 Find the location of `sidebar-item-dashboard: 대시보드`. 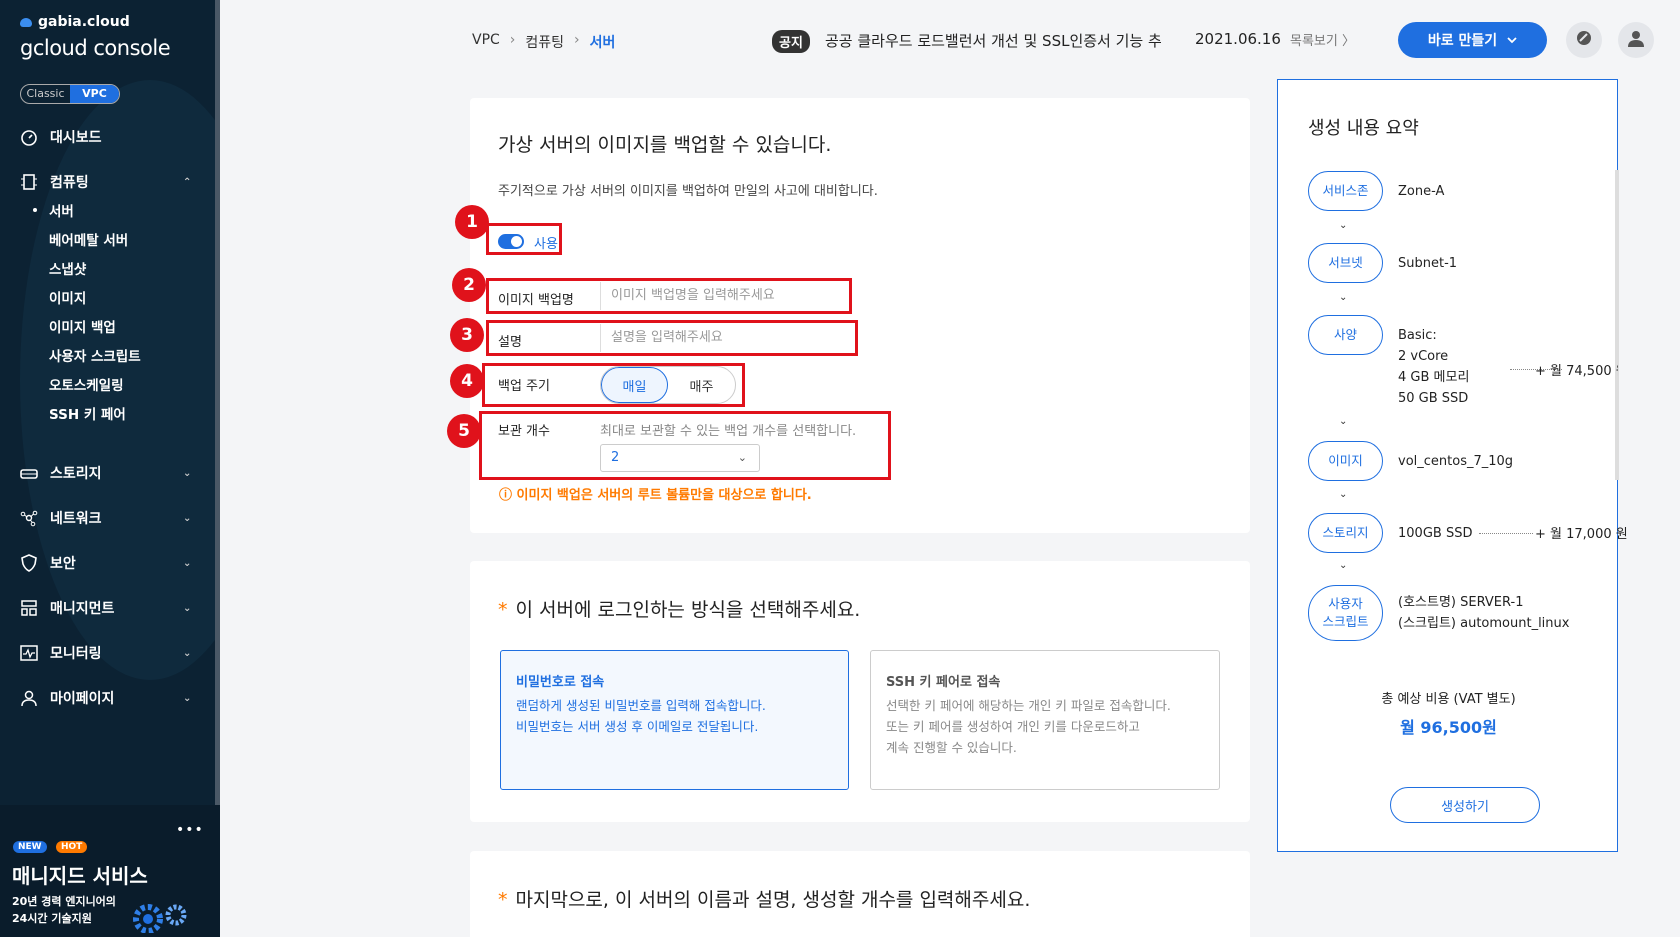

sidebar-item-dashboard: 대시보드 is located at coordinates (107, 137).